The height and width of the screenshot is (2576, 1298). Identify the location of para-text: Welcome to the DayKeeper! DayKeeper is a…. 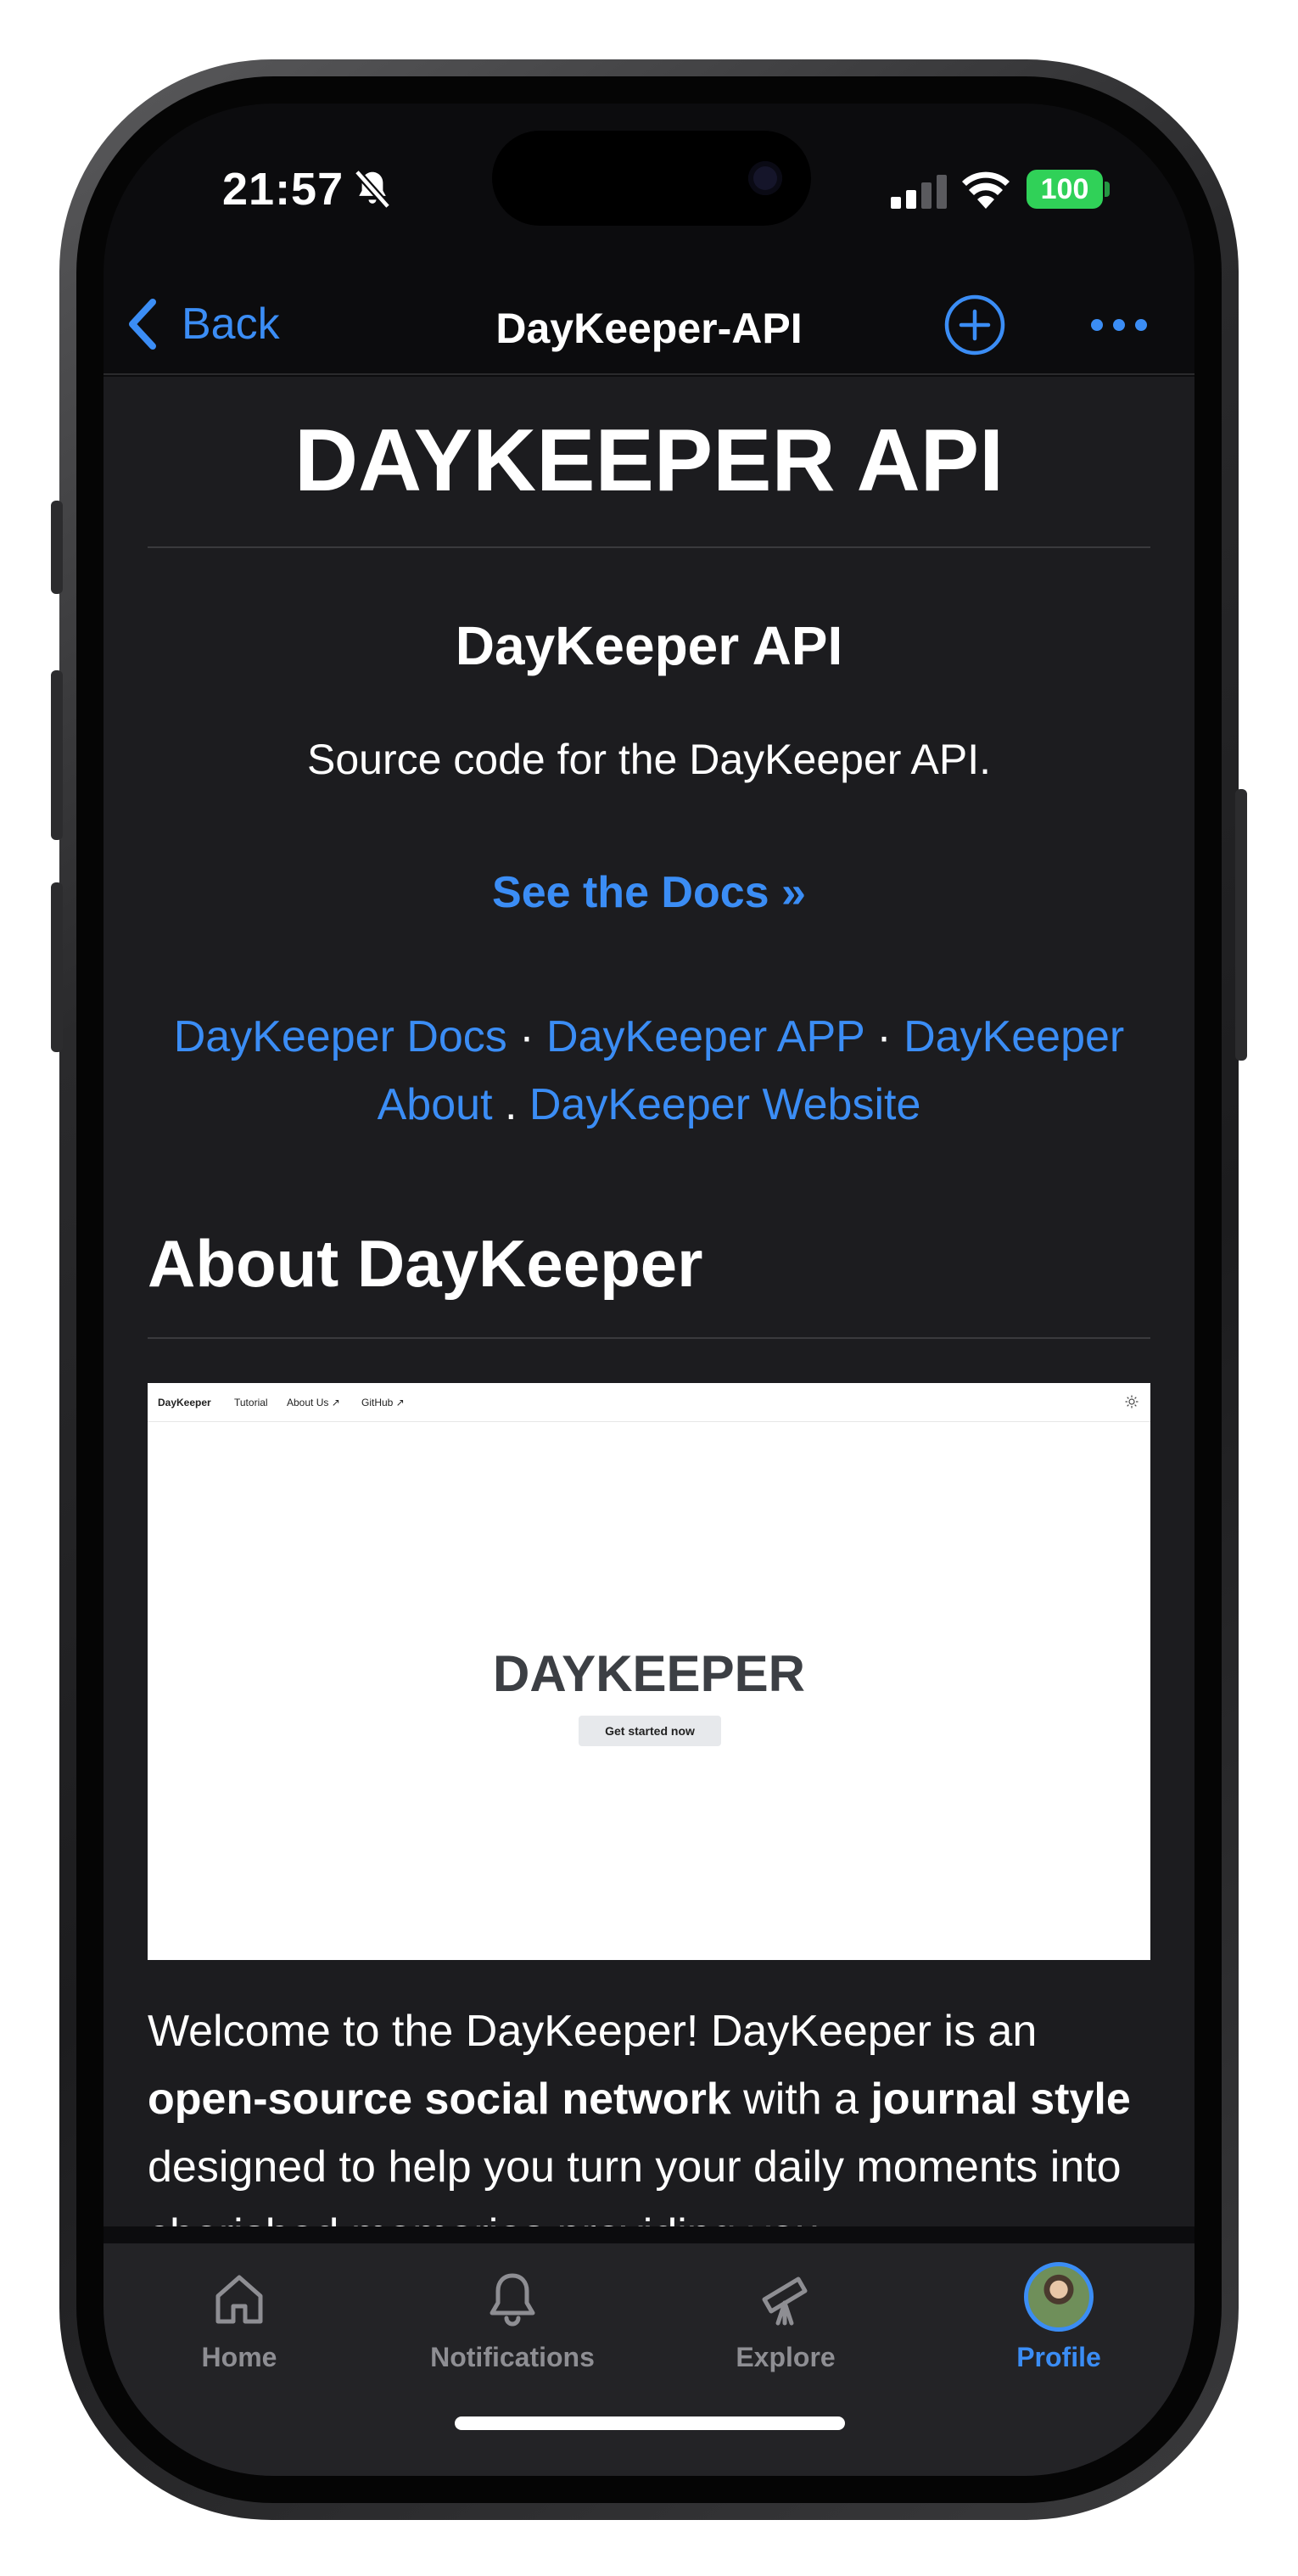
(593, 2032).